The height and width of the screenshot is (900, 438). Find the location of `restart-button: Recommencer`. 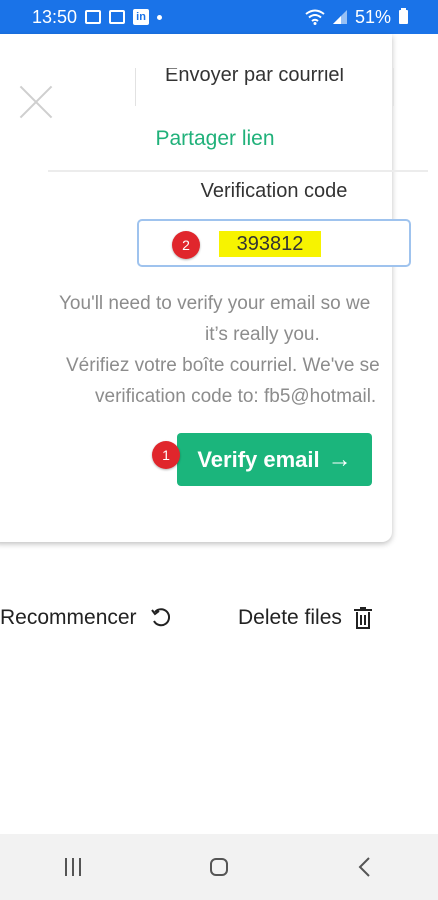

restart-button: Recommencer is located at coordinates (86, 618).